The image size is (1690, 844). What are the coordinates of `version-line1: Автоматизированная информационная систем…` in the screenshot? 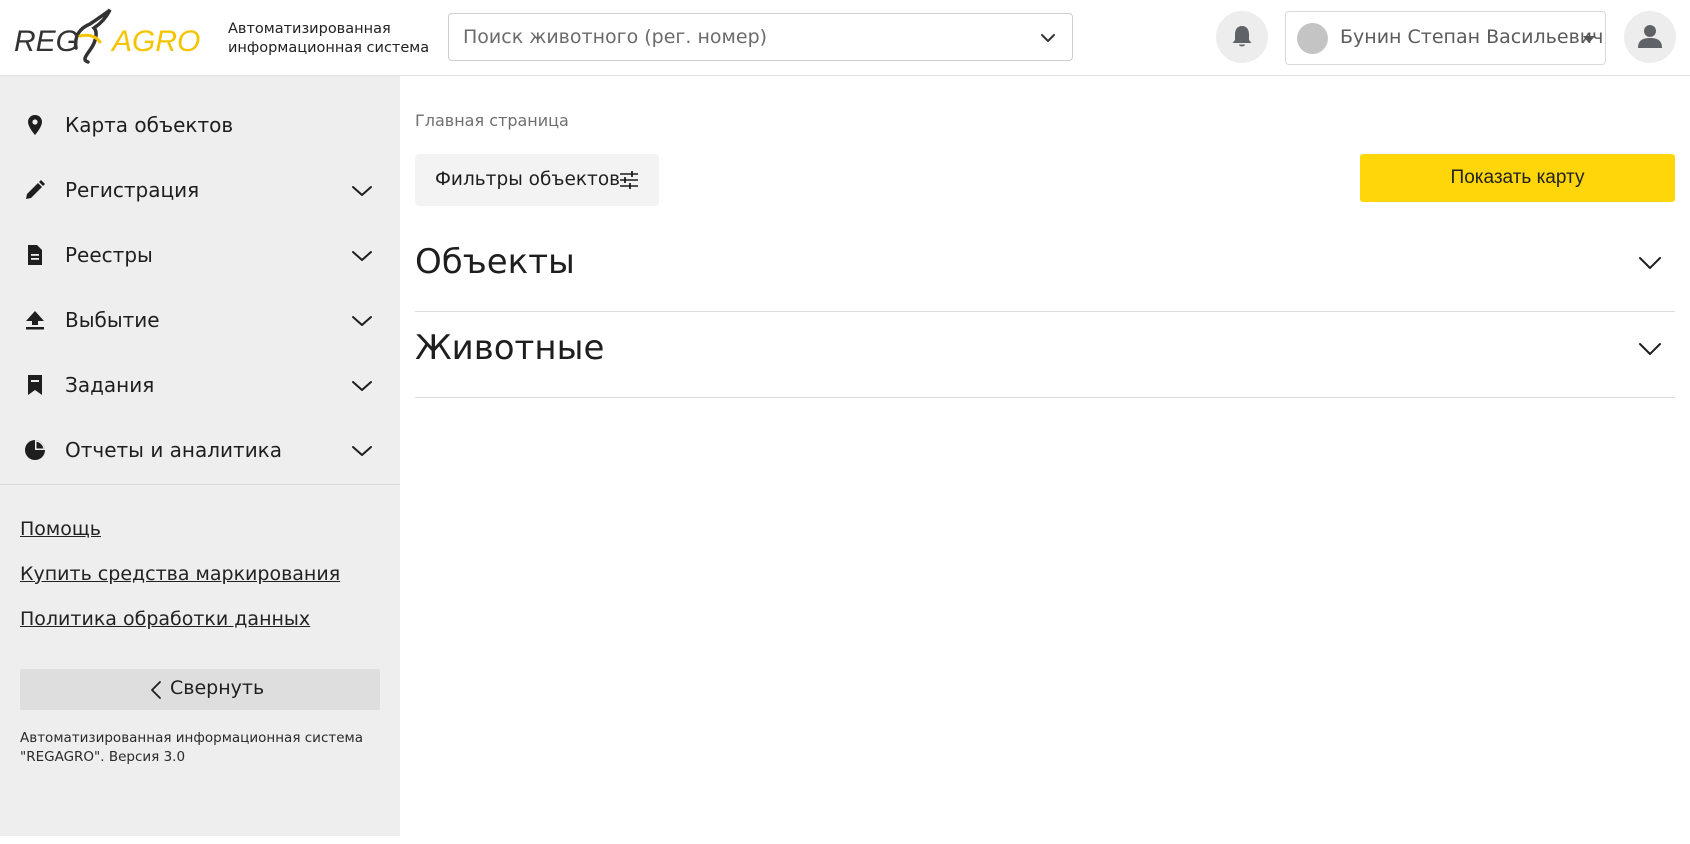 It's located at (191, 738).